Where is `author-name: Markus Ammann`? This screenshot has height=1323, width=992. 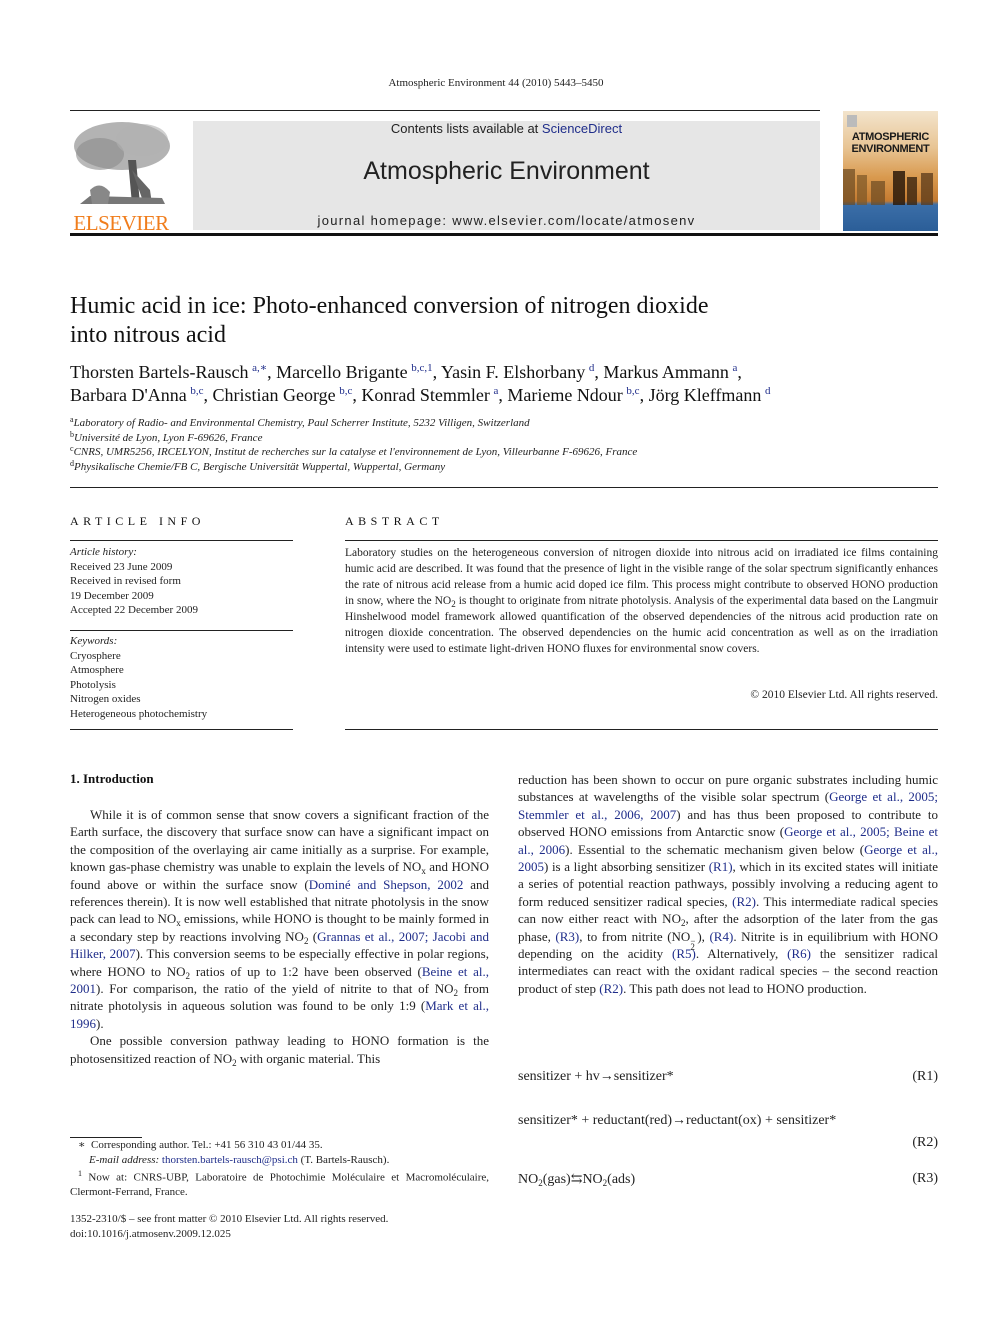
author-name: Markus Ammann is located at coordinates (666, 372).